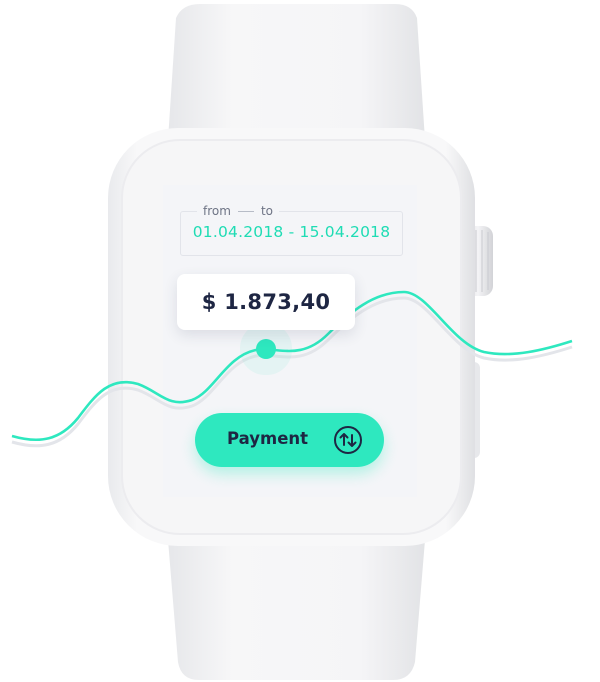 The height and width of the screenshot is (682, 600). I want to click on balance-amount: $ 1.873,40, so click(266, 302).